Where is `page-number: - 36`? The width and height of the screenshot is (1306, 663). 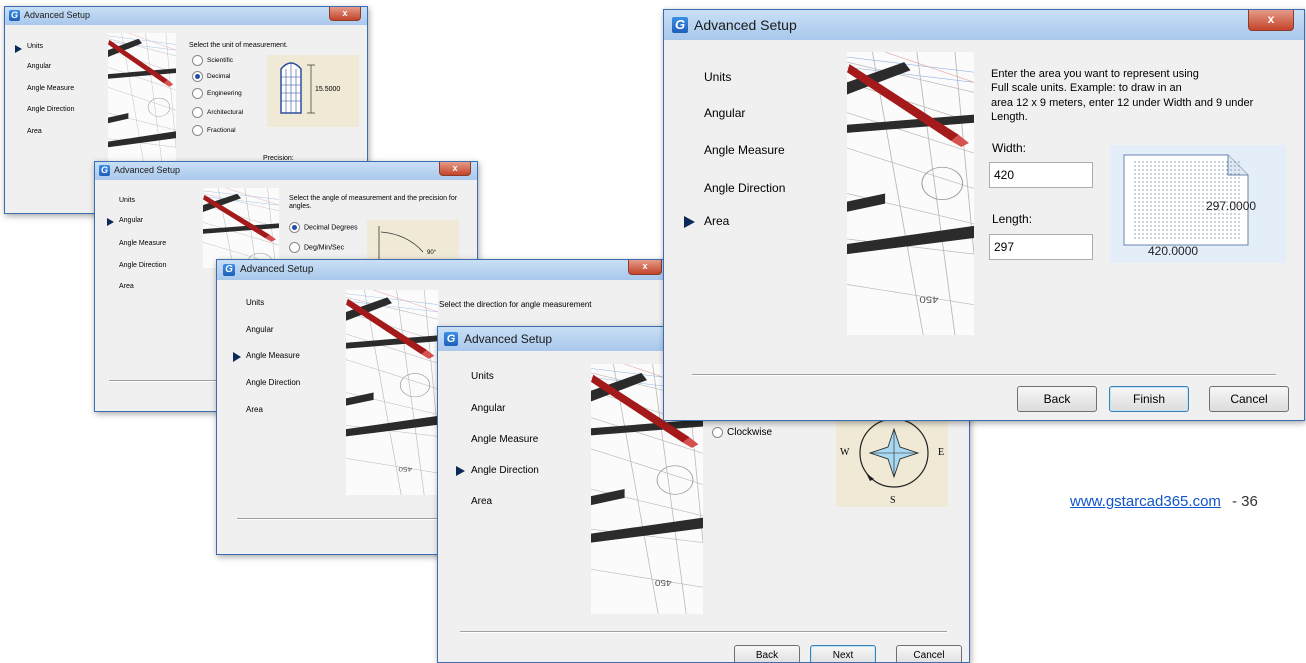 page-number: - 36 is located at coordinates (1245, 501).